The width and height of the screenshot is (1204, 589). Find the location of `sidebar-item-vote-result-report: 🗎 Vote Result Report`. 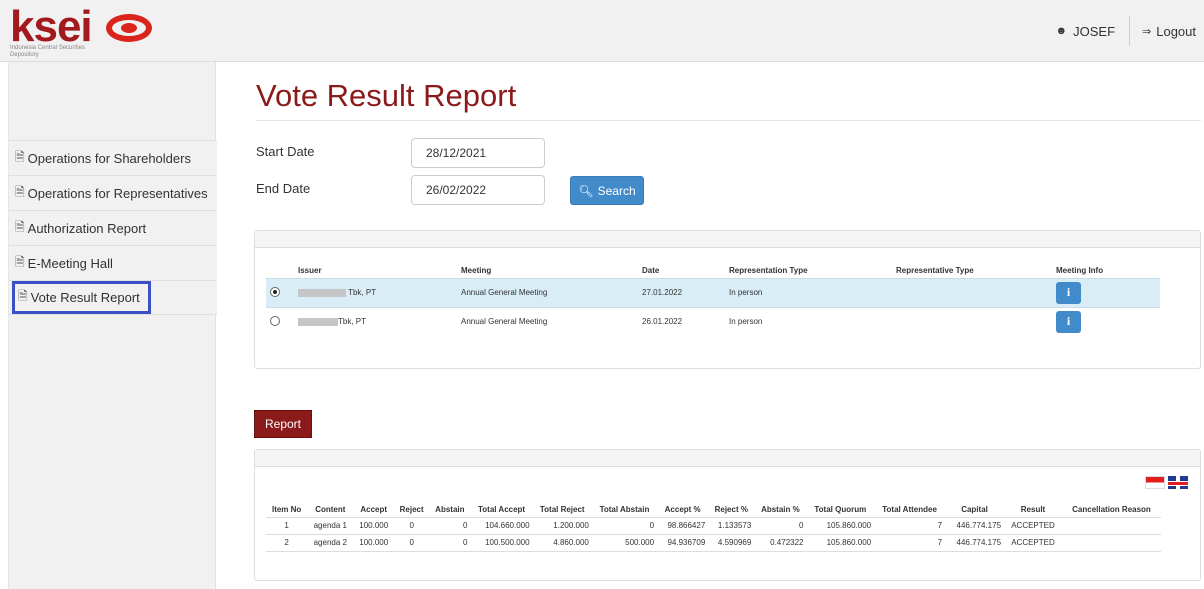

sidebar-item-vote-result-report: 🗎 Vote Result Report is located at coordinates (113, 297).